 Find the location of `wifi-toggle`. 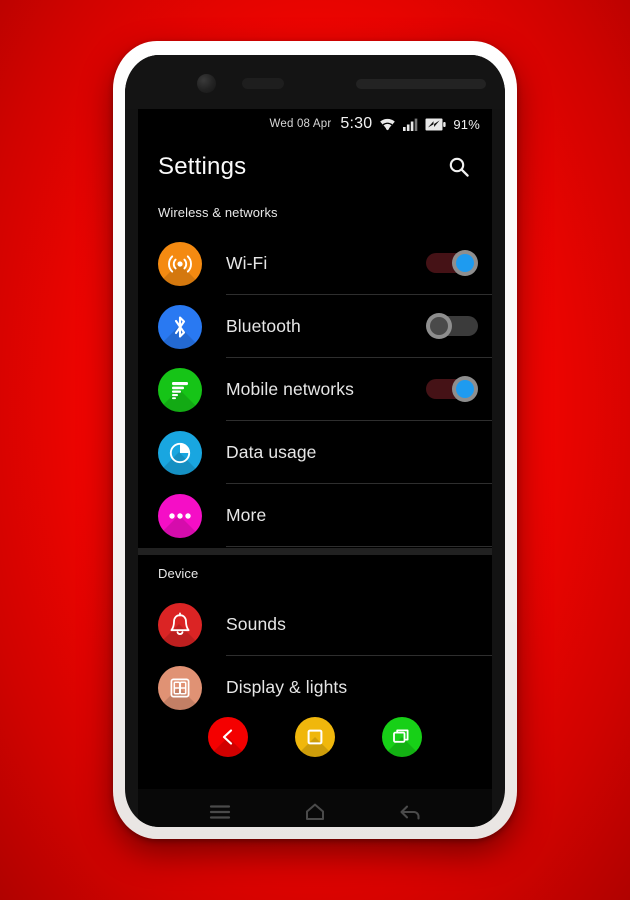

wifi-toggle is located at coordinates (452, 263).